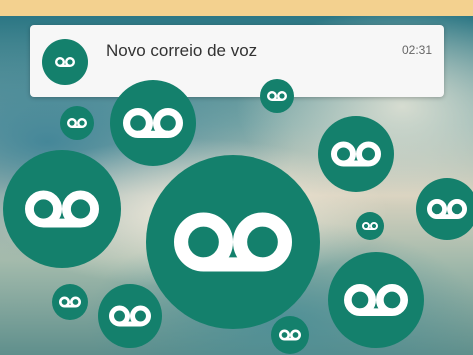 The width and height of the screenshot is (473, 355). I want to click on notification-time: 02:31, so click(416, 50).